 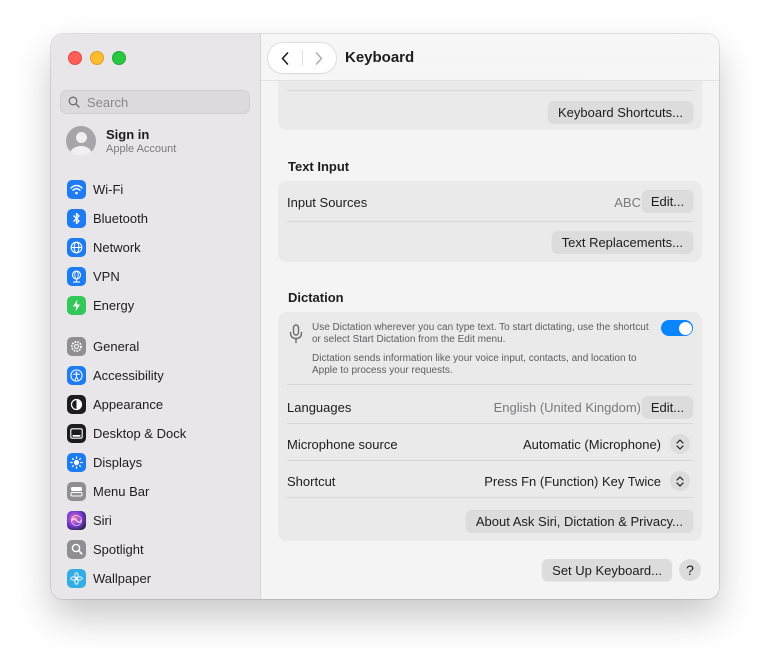 What do you see at coordinates (156, 247) in the screenshot?
I see `sidebar-item-network: Network` at bounding box center [156, 247].